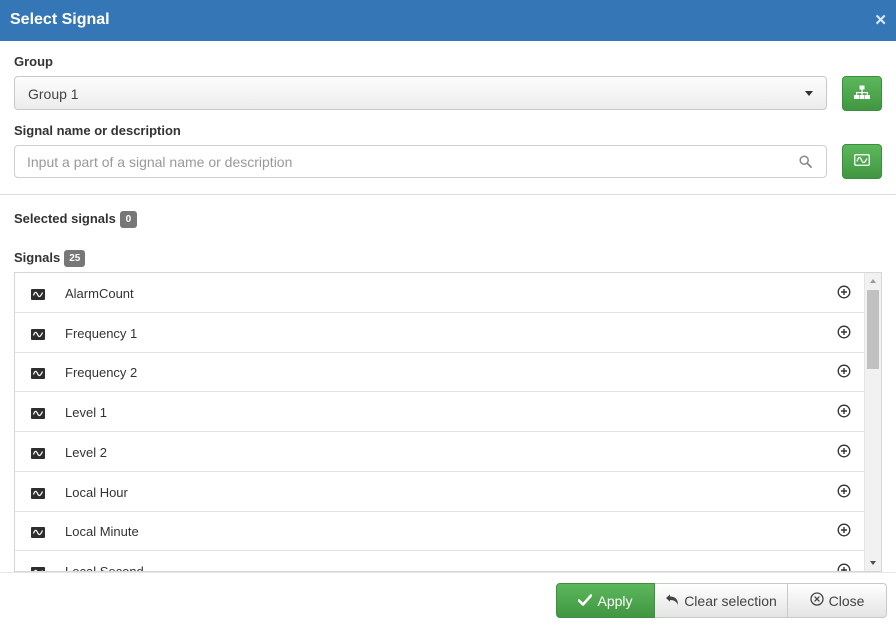 The image size is (896, 626). What do you see at coordinates (75, 258) in the screenshot?
I see `signals-count-badge: 25` at bounding box center [75, 258].